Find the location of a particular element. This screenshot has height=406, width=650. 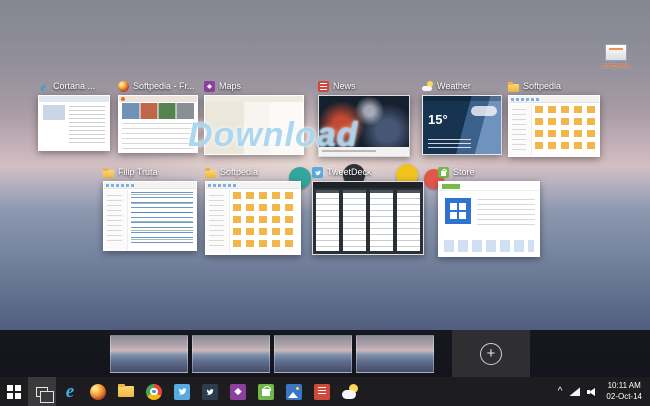

weather-icon is located at coordinates (350, 391).